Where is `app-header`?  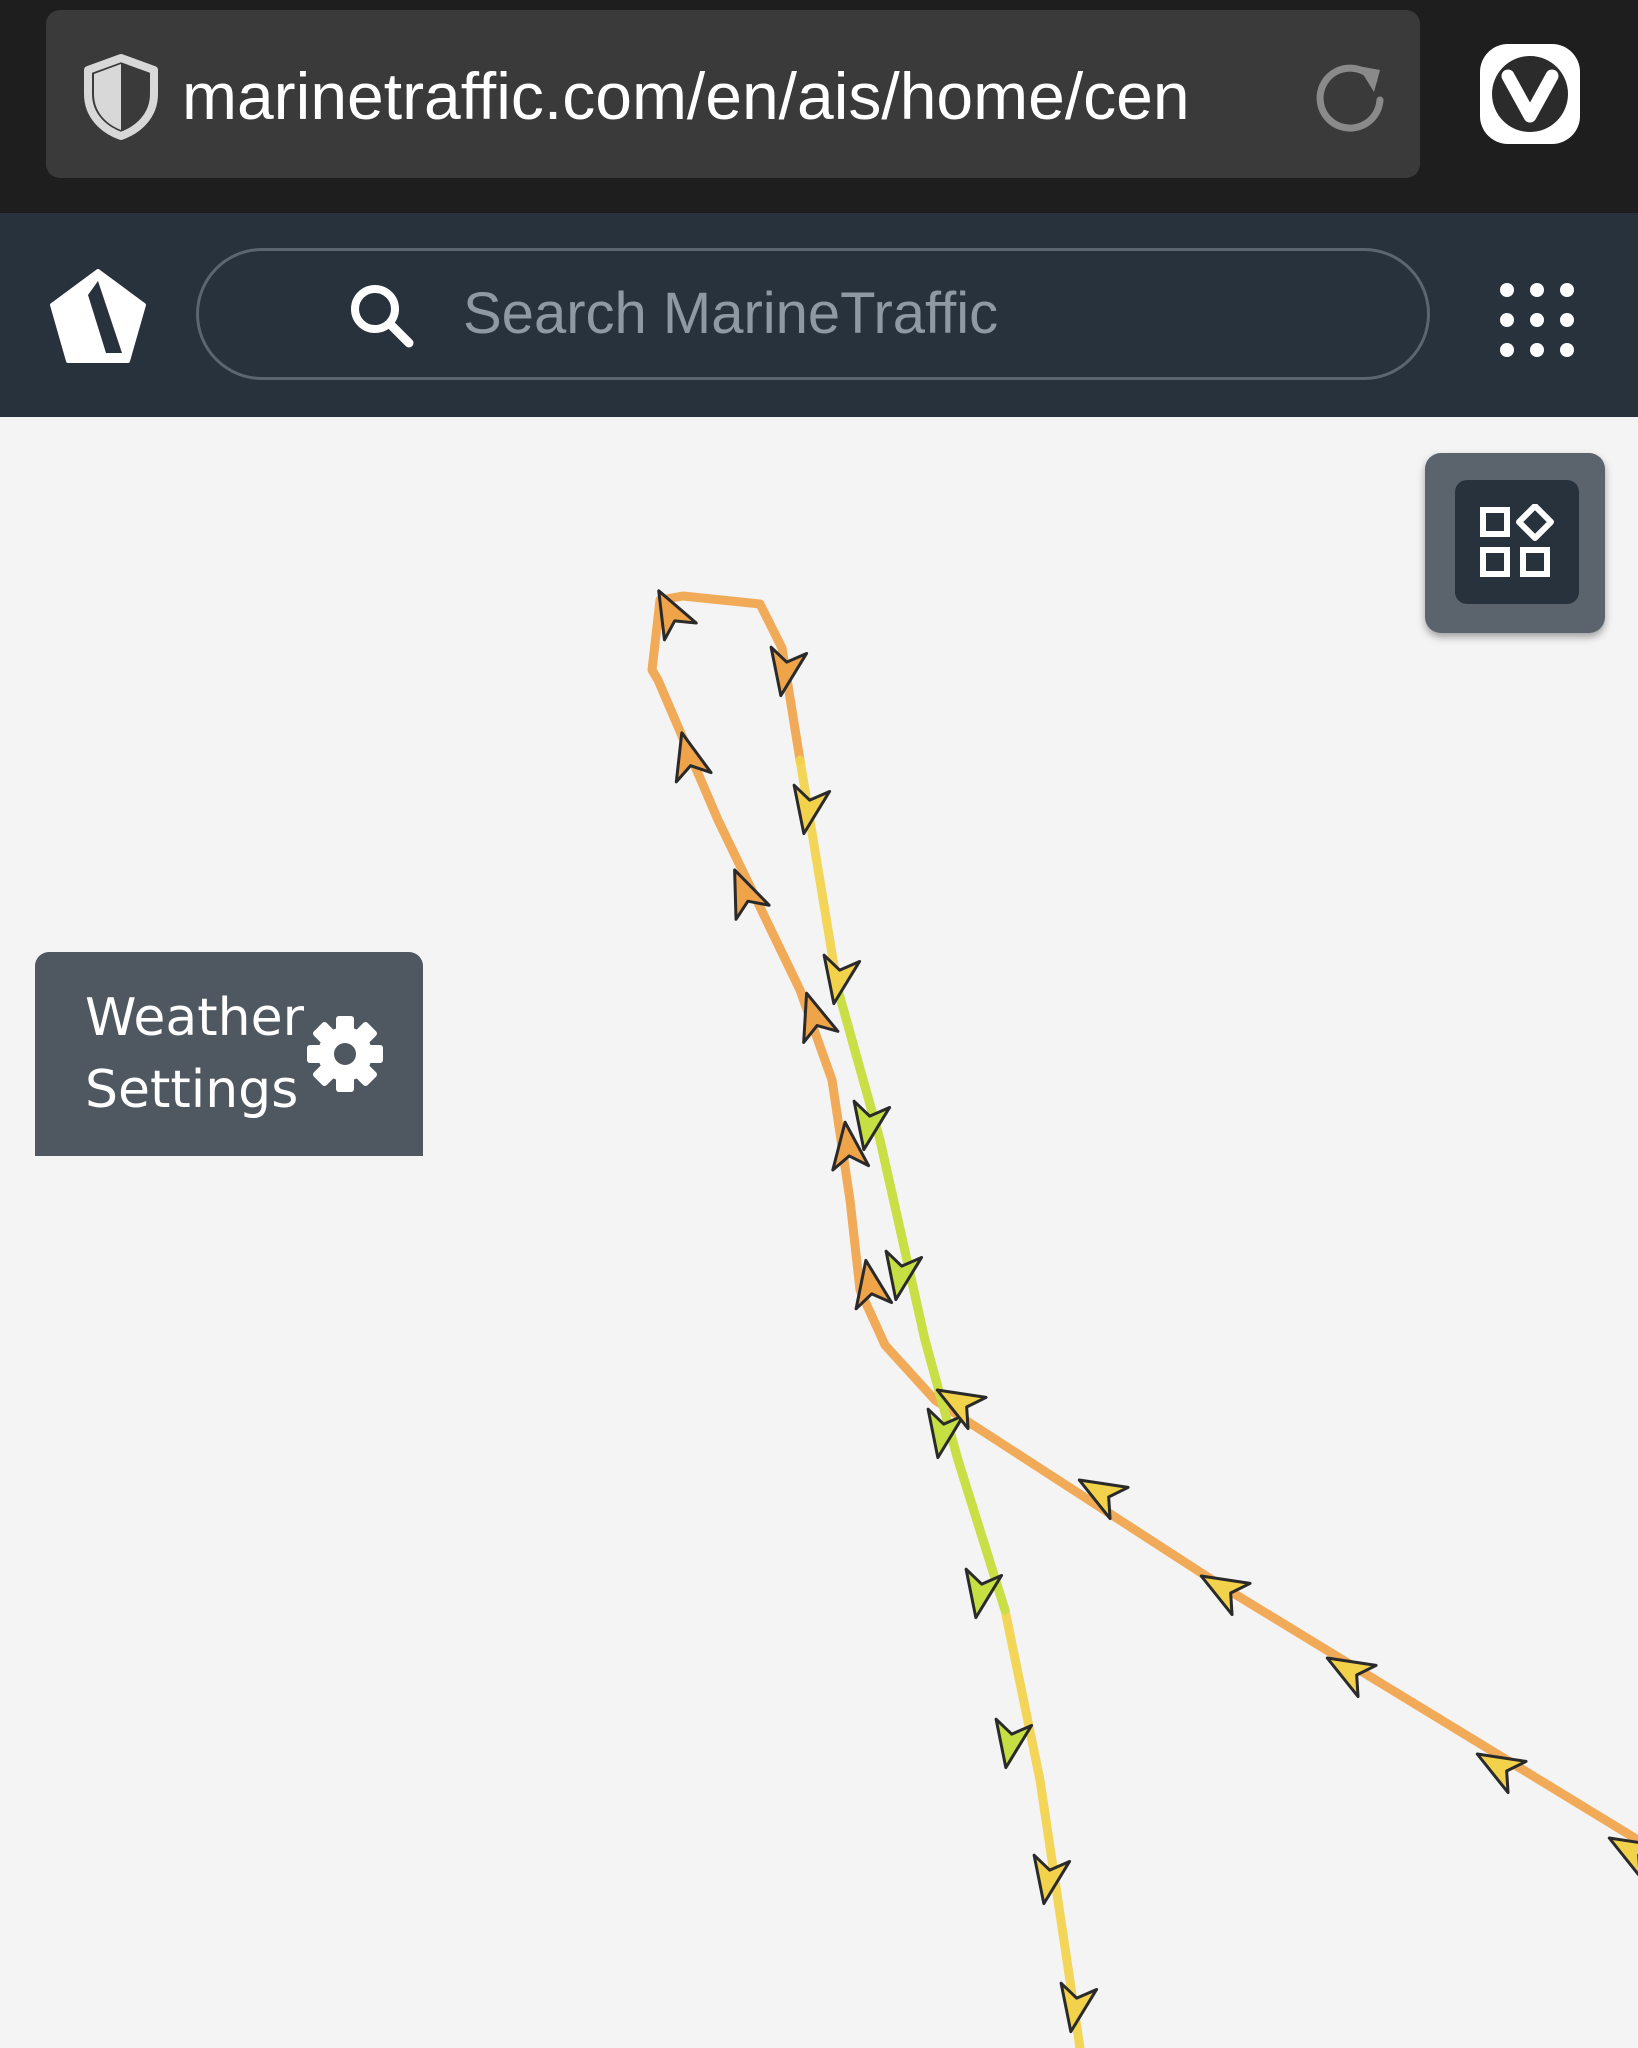 app-header is located at coordinates (819, 315).